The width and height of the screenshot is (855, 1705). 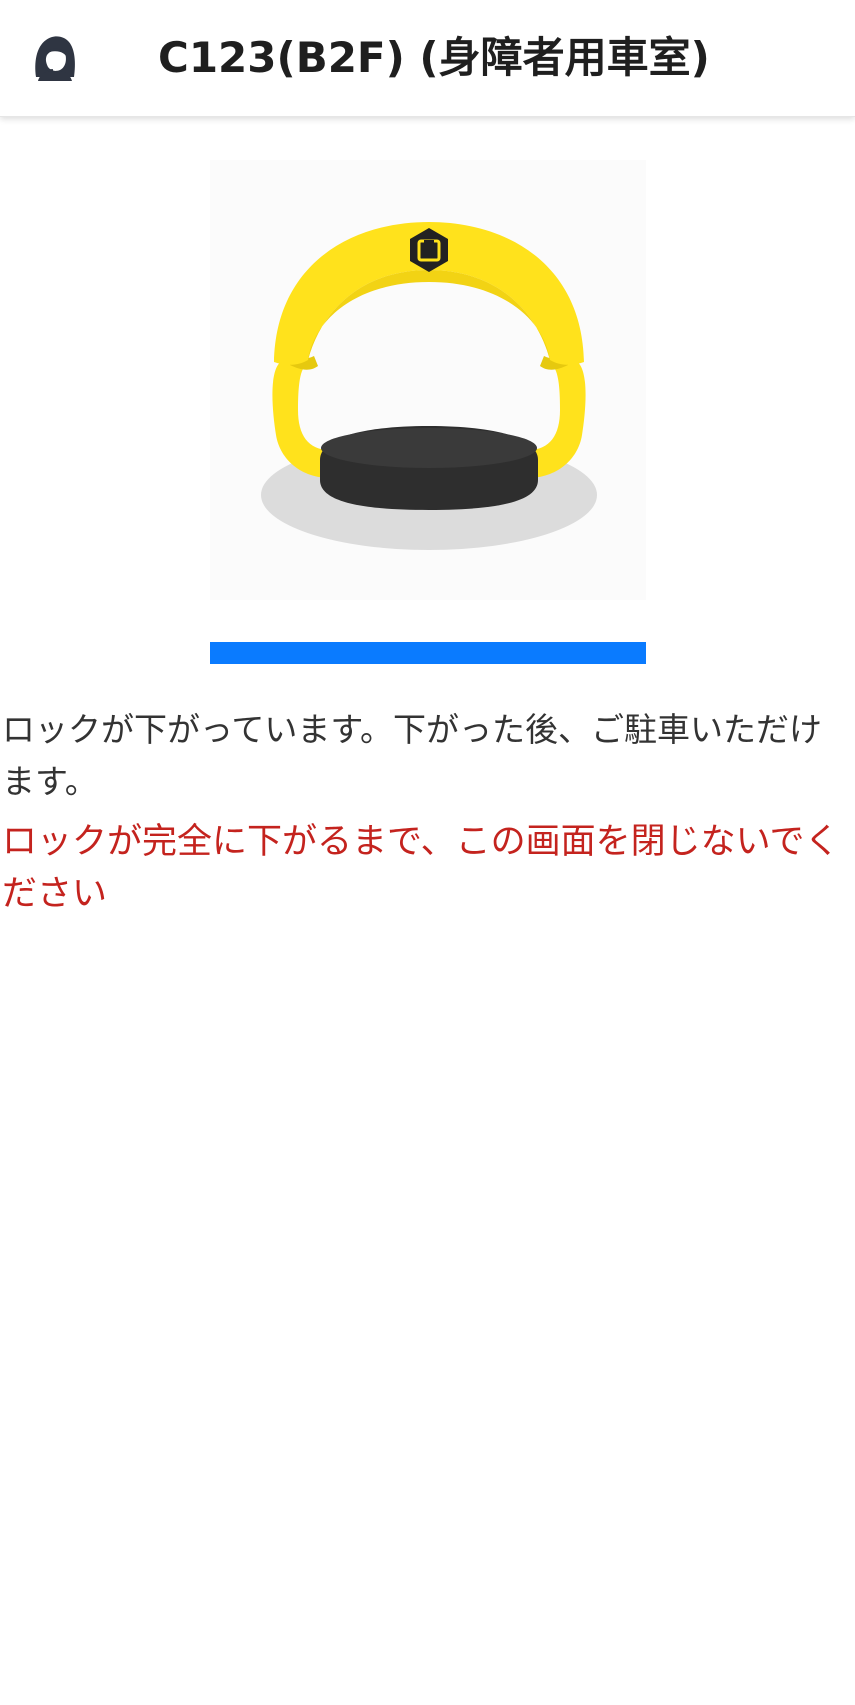 I want to click on lock-progress-fill, so click(x=428, y=653).